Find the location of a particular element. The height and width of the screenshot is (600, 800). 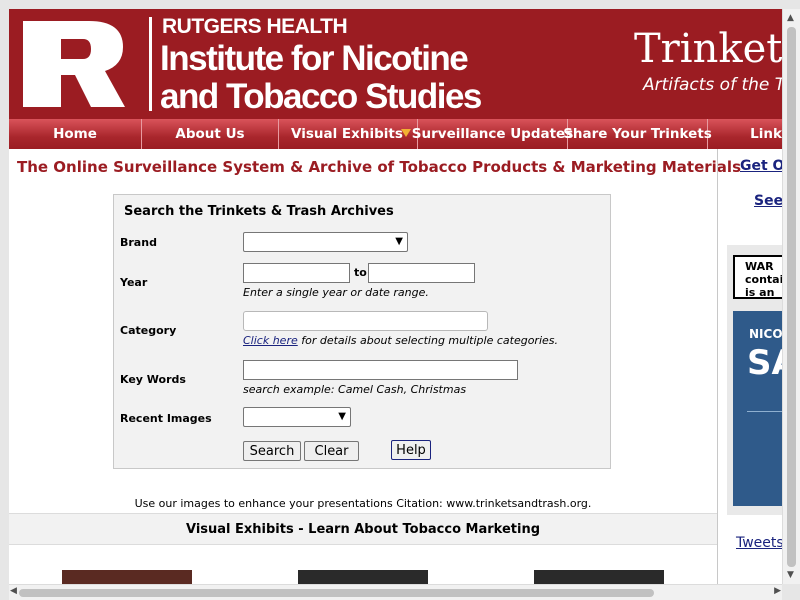

category-label: Category is located at coordinates (148, 330).